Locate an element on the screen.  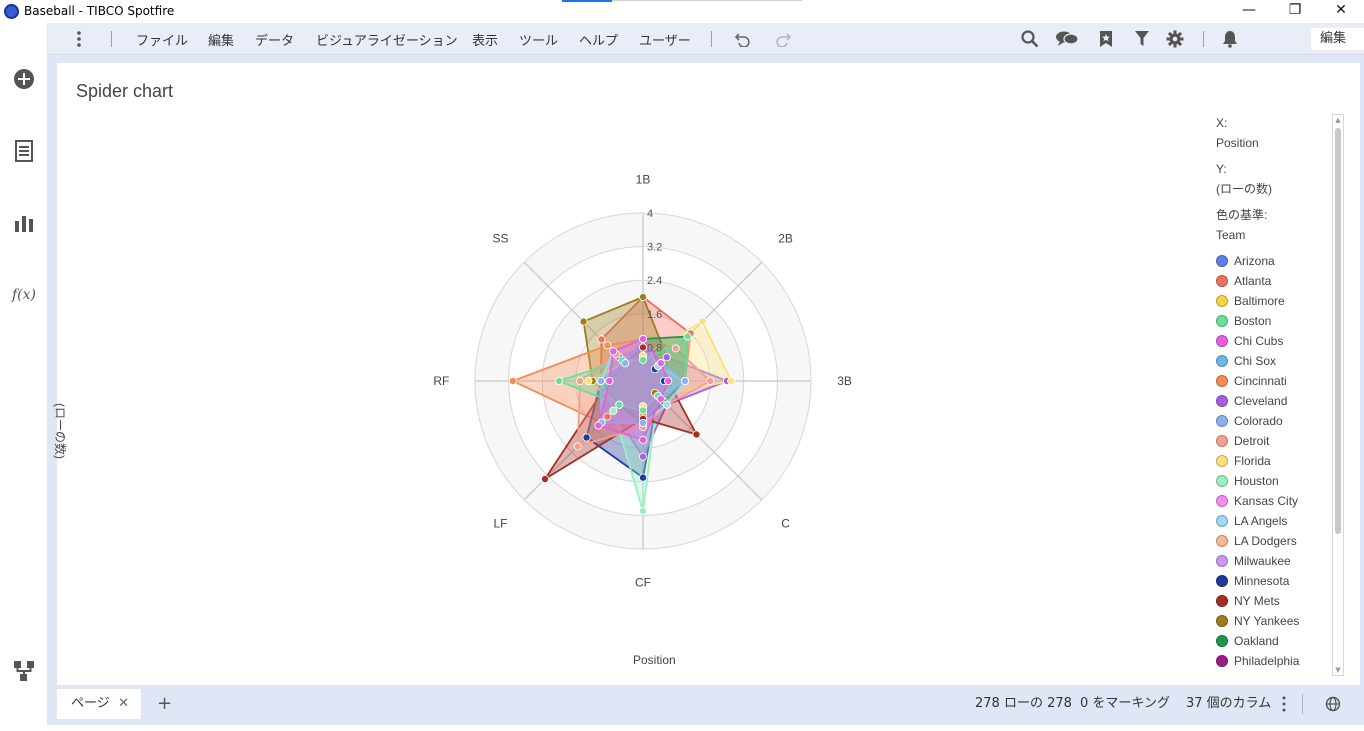
legend-item: Baltimore is located at coordinates (1271, 301).